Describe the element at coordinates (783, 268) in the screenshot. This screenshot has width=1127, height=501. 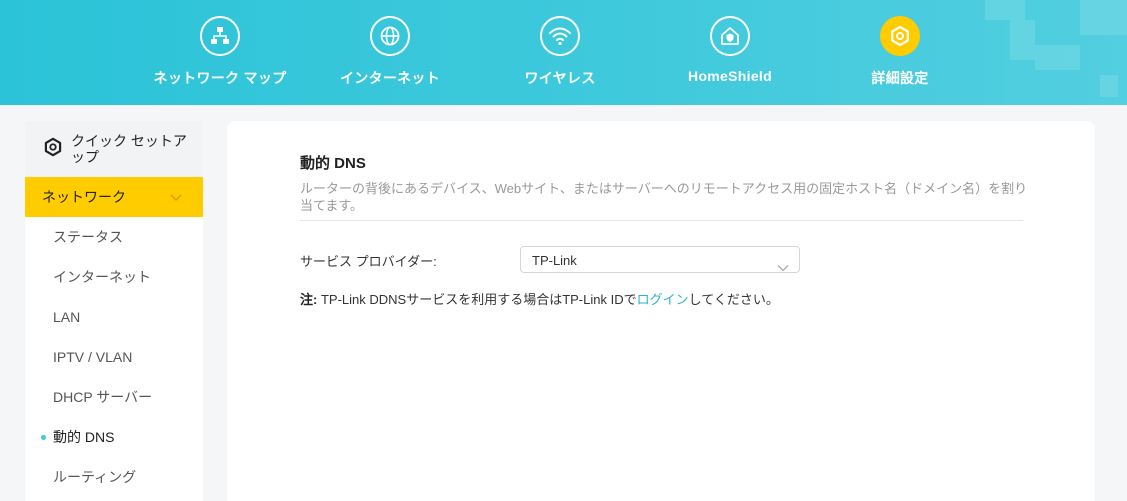
I see `chevron-down-icon` at that location.